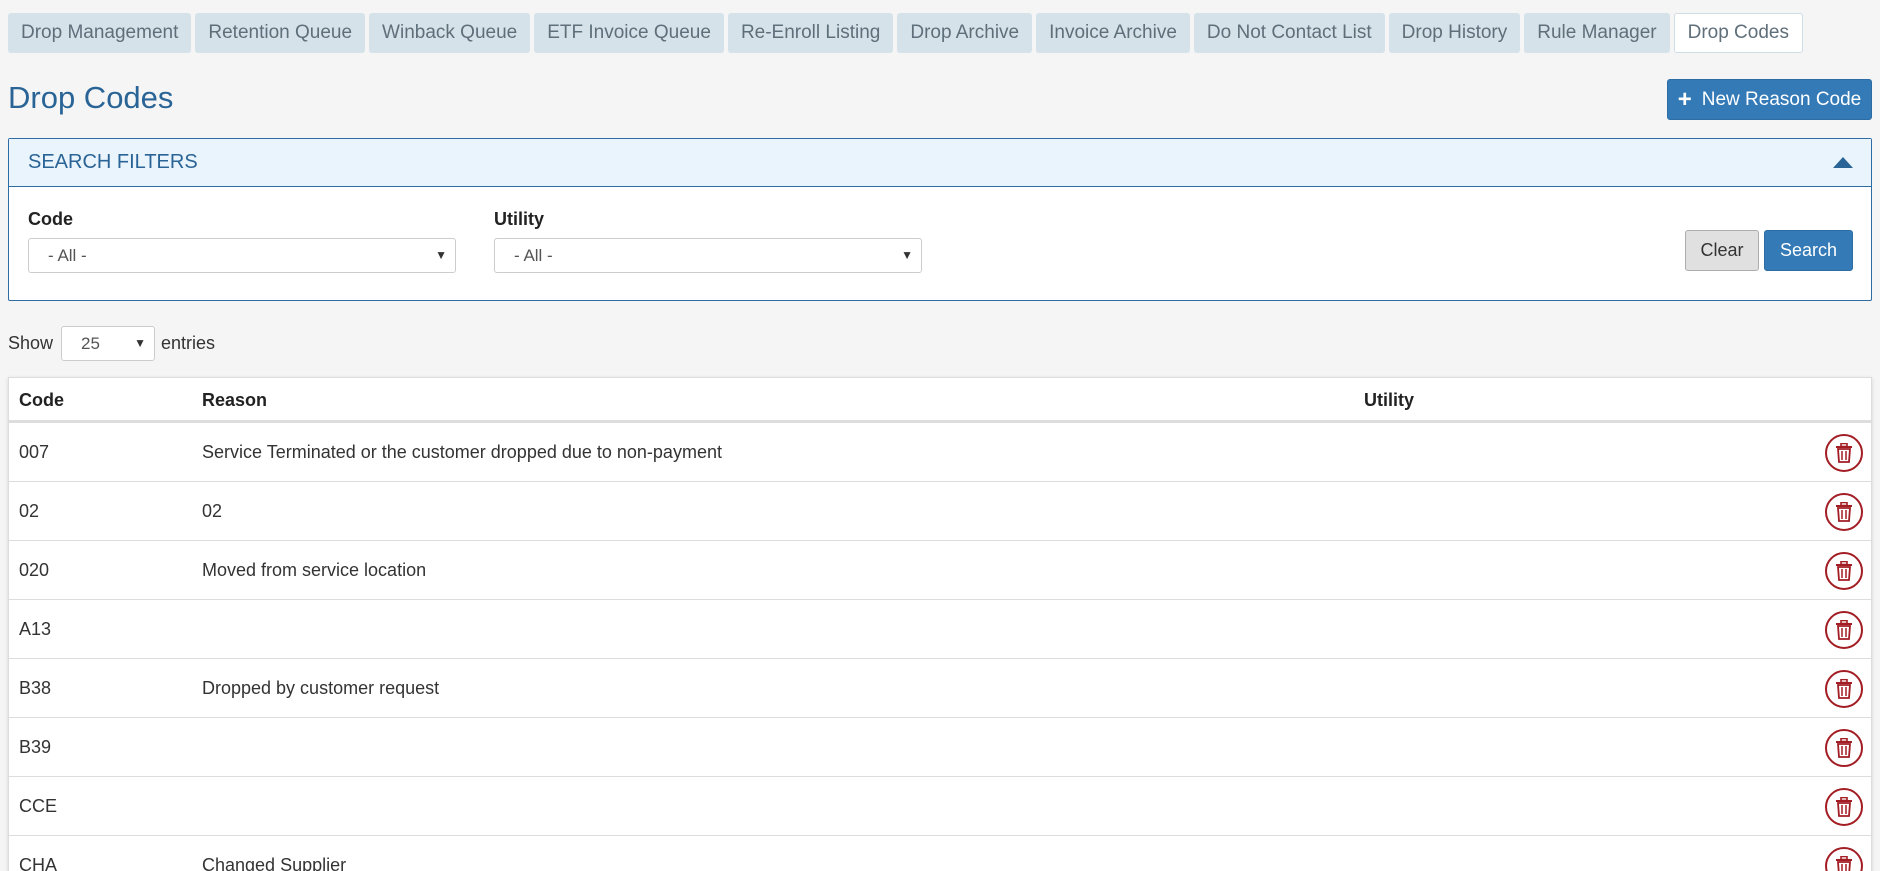  Describe the element at coordinates (108, 343) in the screenshot. I see `page-length-select: 25 ▼` at that location.